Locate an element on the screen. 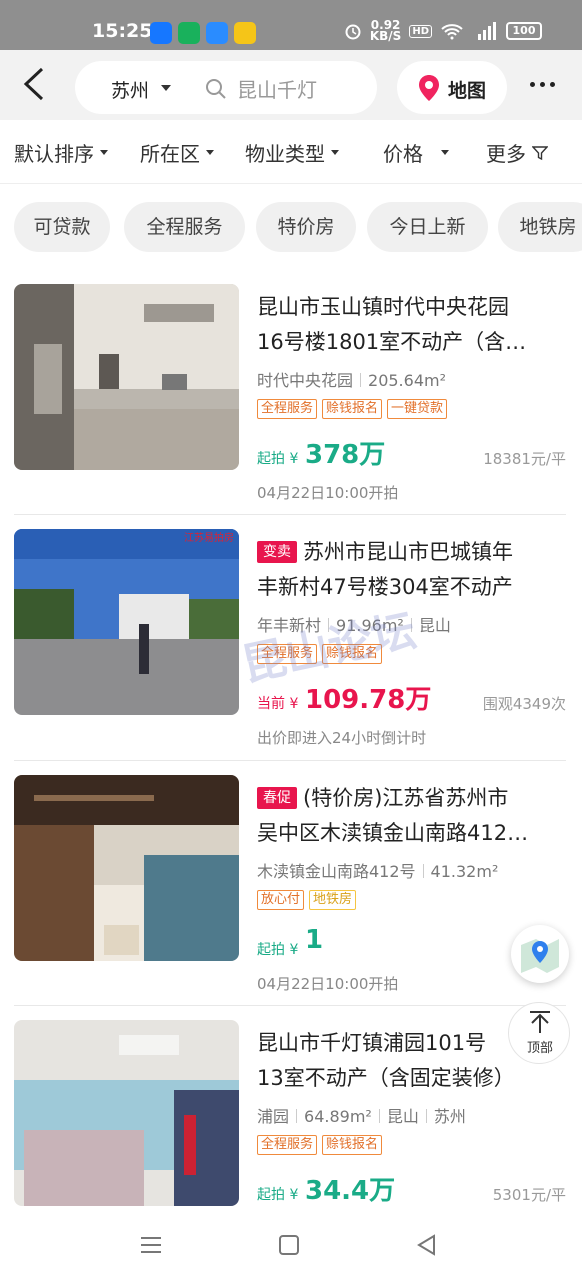  tag: 地铁房 is located at coordinates (333, 900).